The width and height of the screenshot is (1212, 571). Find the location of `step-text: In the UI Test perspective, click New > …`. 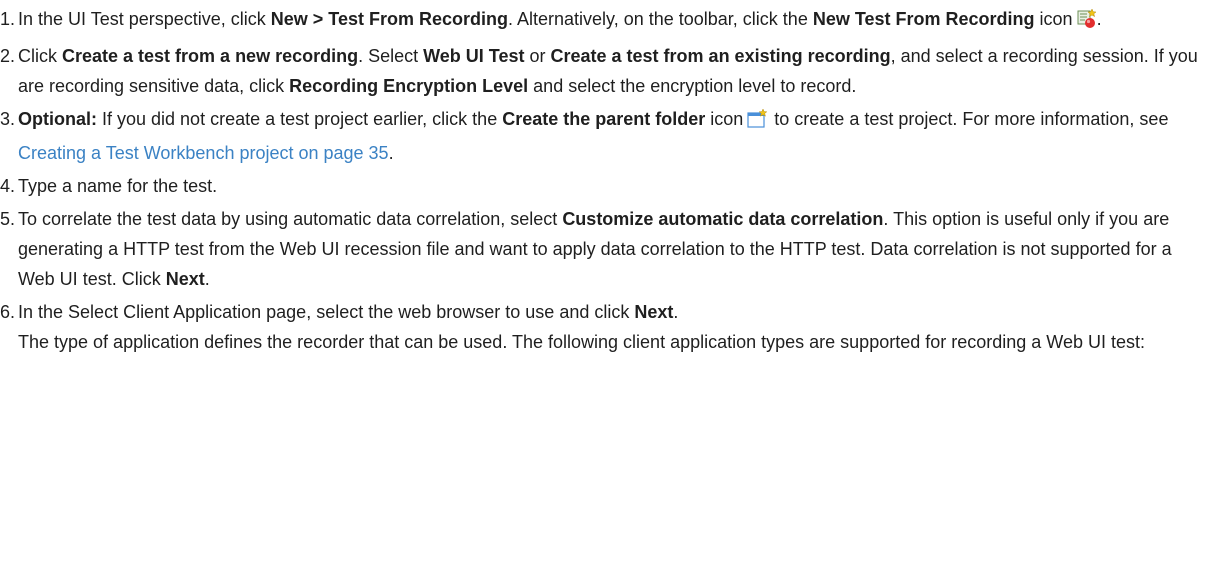

step-text: In the UI Test perspective, click New > … is located at coordinates (615, 21).